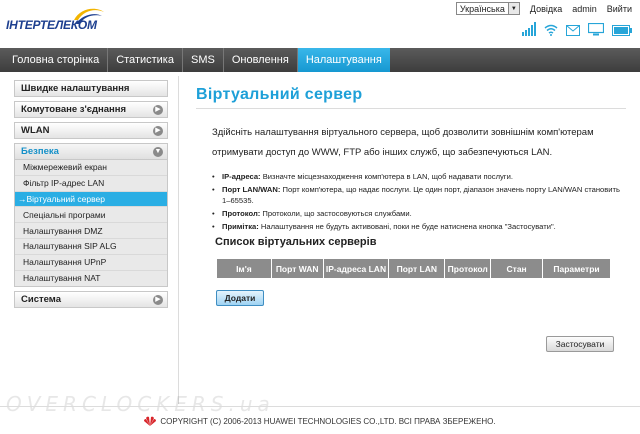 The width and height of the screenshot is (640, 434). What do you see at coordinates (251, 189) in the screenshot?
I see `note-term: Порт LAN/WAN:` at bounding box center [251, 189].